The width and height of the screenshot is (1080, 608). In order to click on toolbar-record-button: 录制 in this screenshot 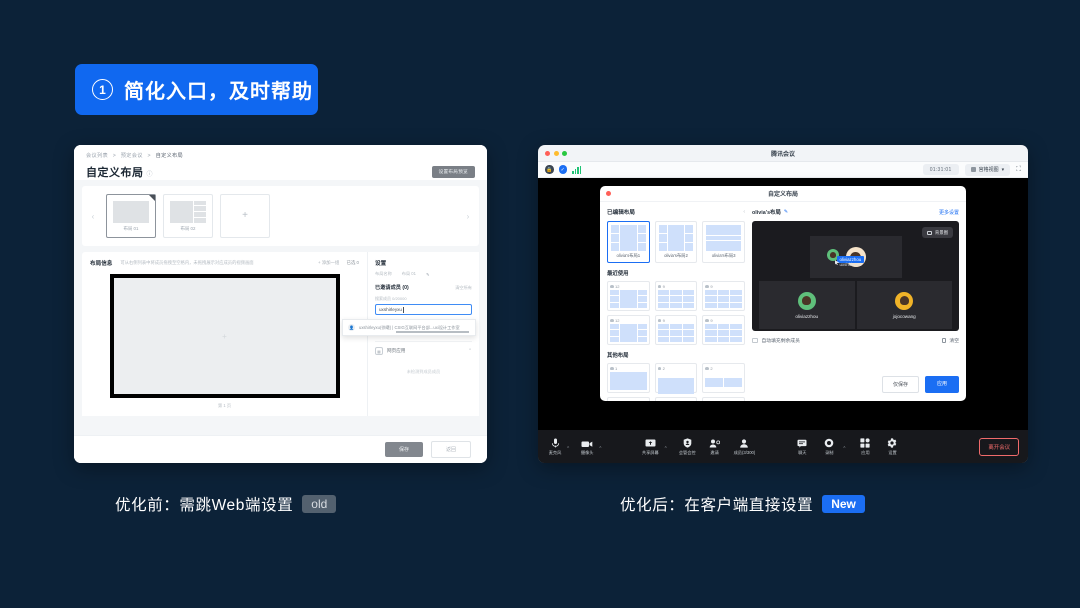, I will do `click(829, 447)`.